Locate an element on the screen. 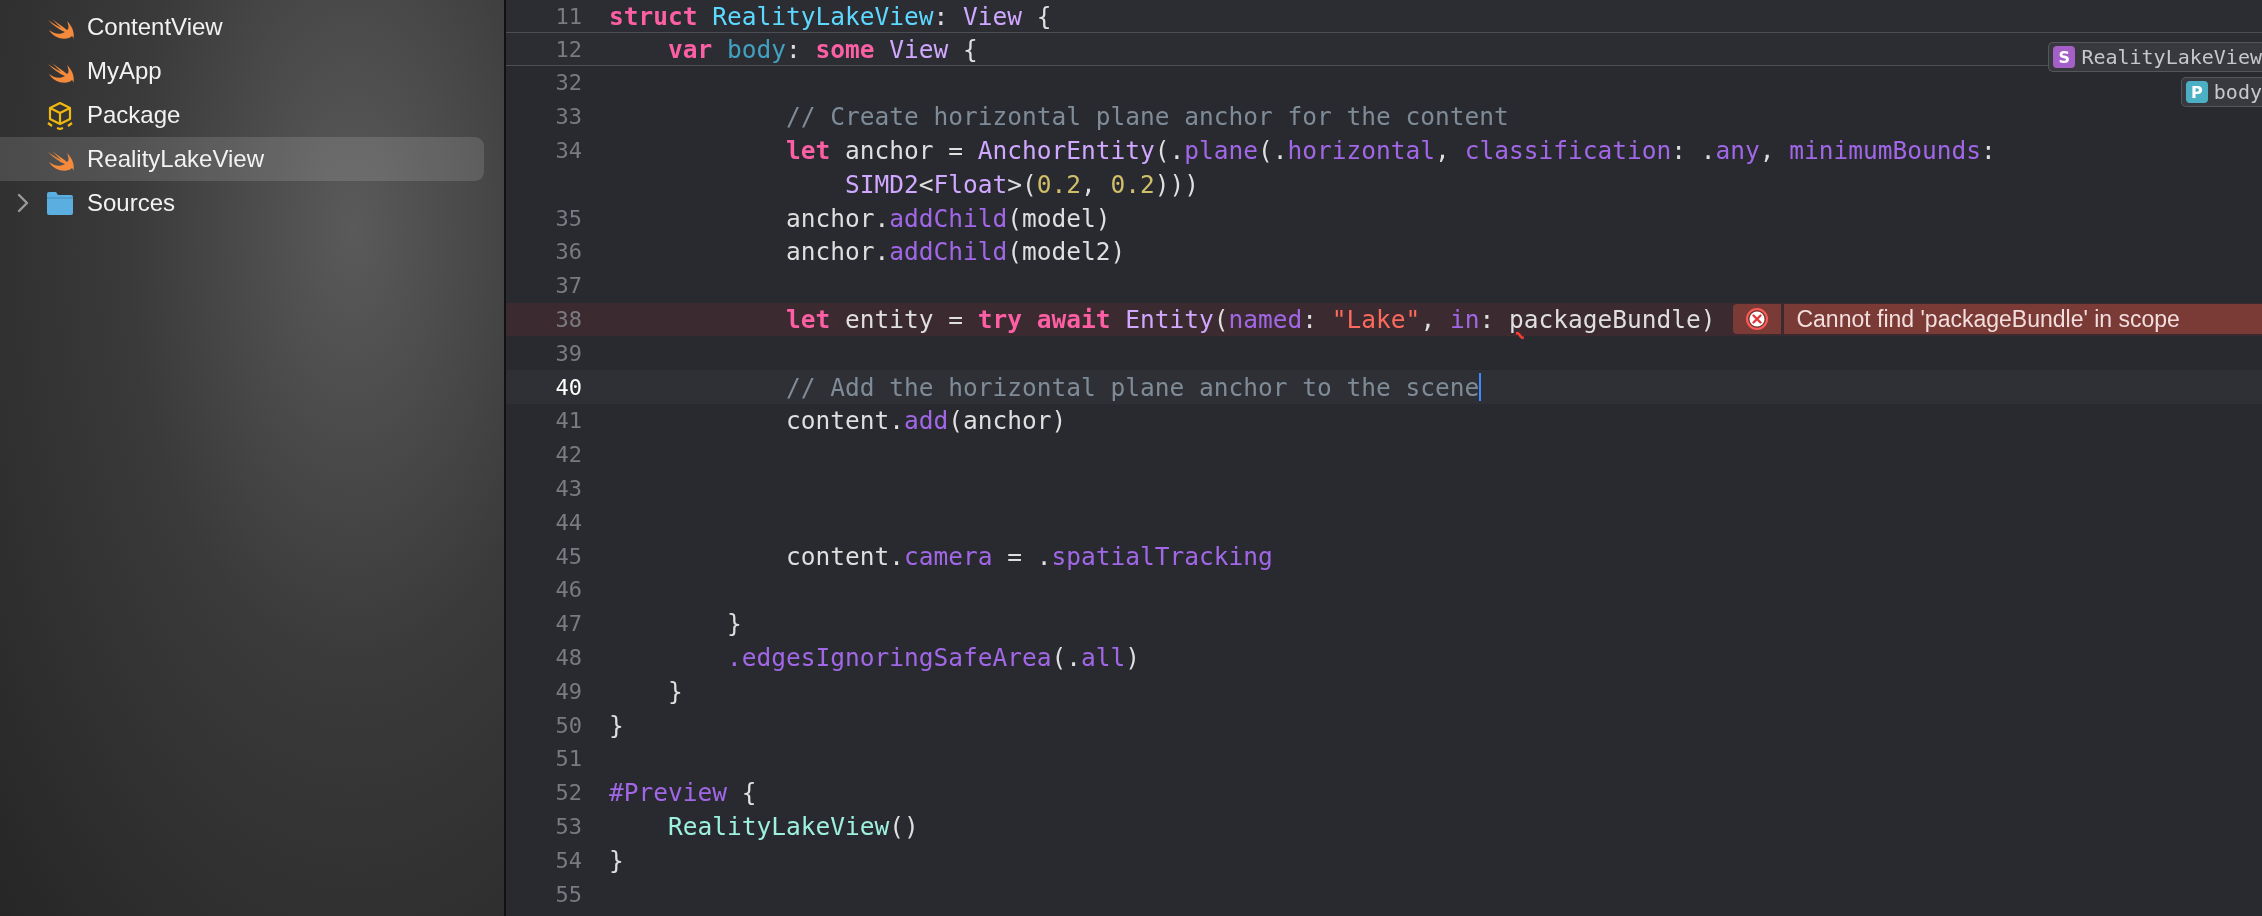  file-list-item: ContentView is located at coordinates (242, 27).